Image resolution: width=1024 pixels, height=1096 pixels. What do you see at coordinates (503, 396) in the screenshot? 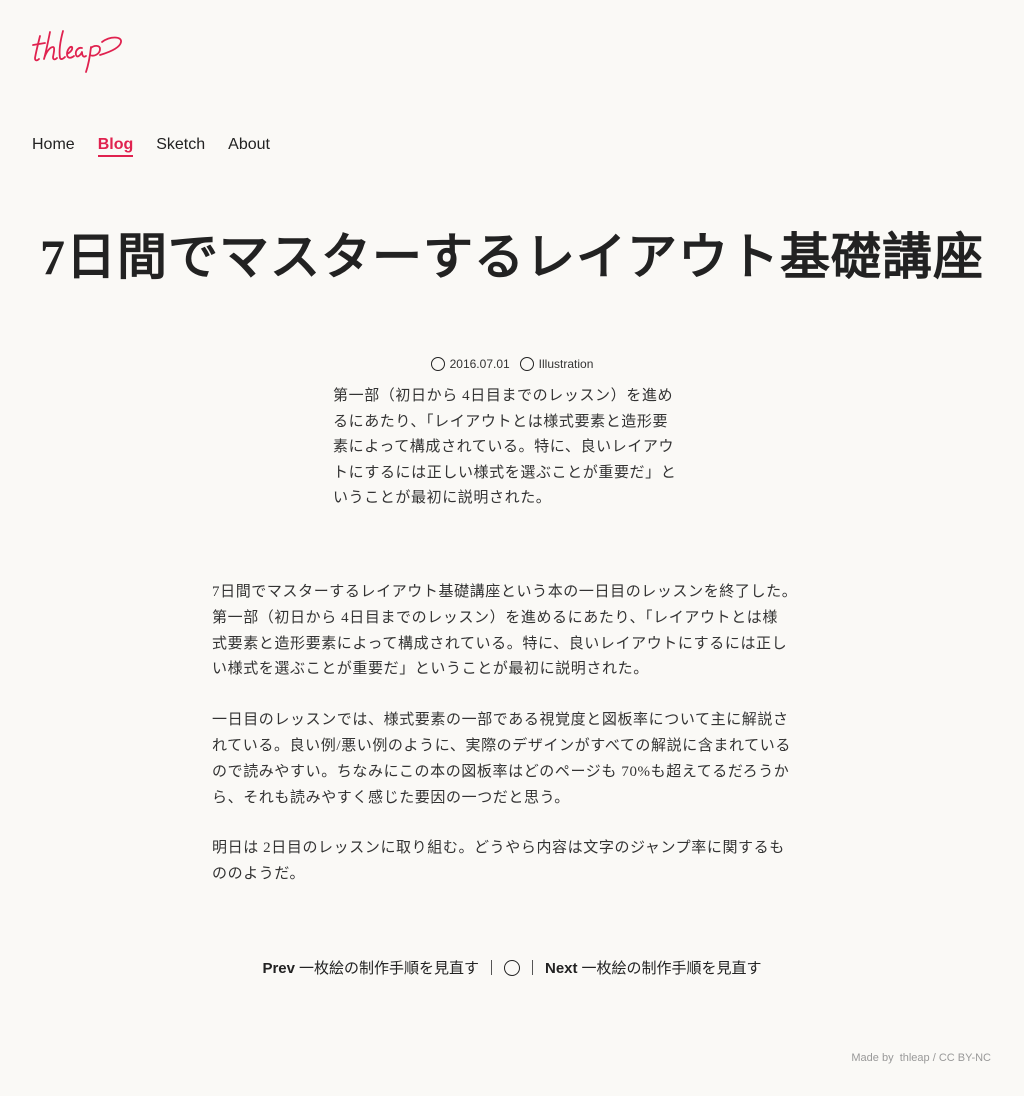
I see `excerpt-line: 第一部（初日から 4日目までのレッスン）を進め` at bounding box center [503, 396].